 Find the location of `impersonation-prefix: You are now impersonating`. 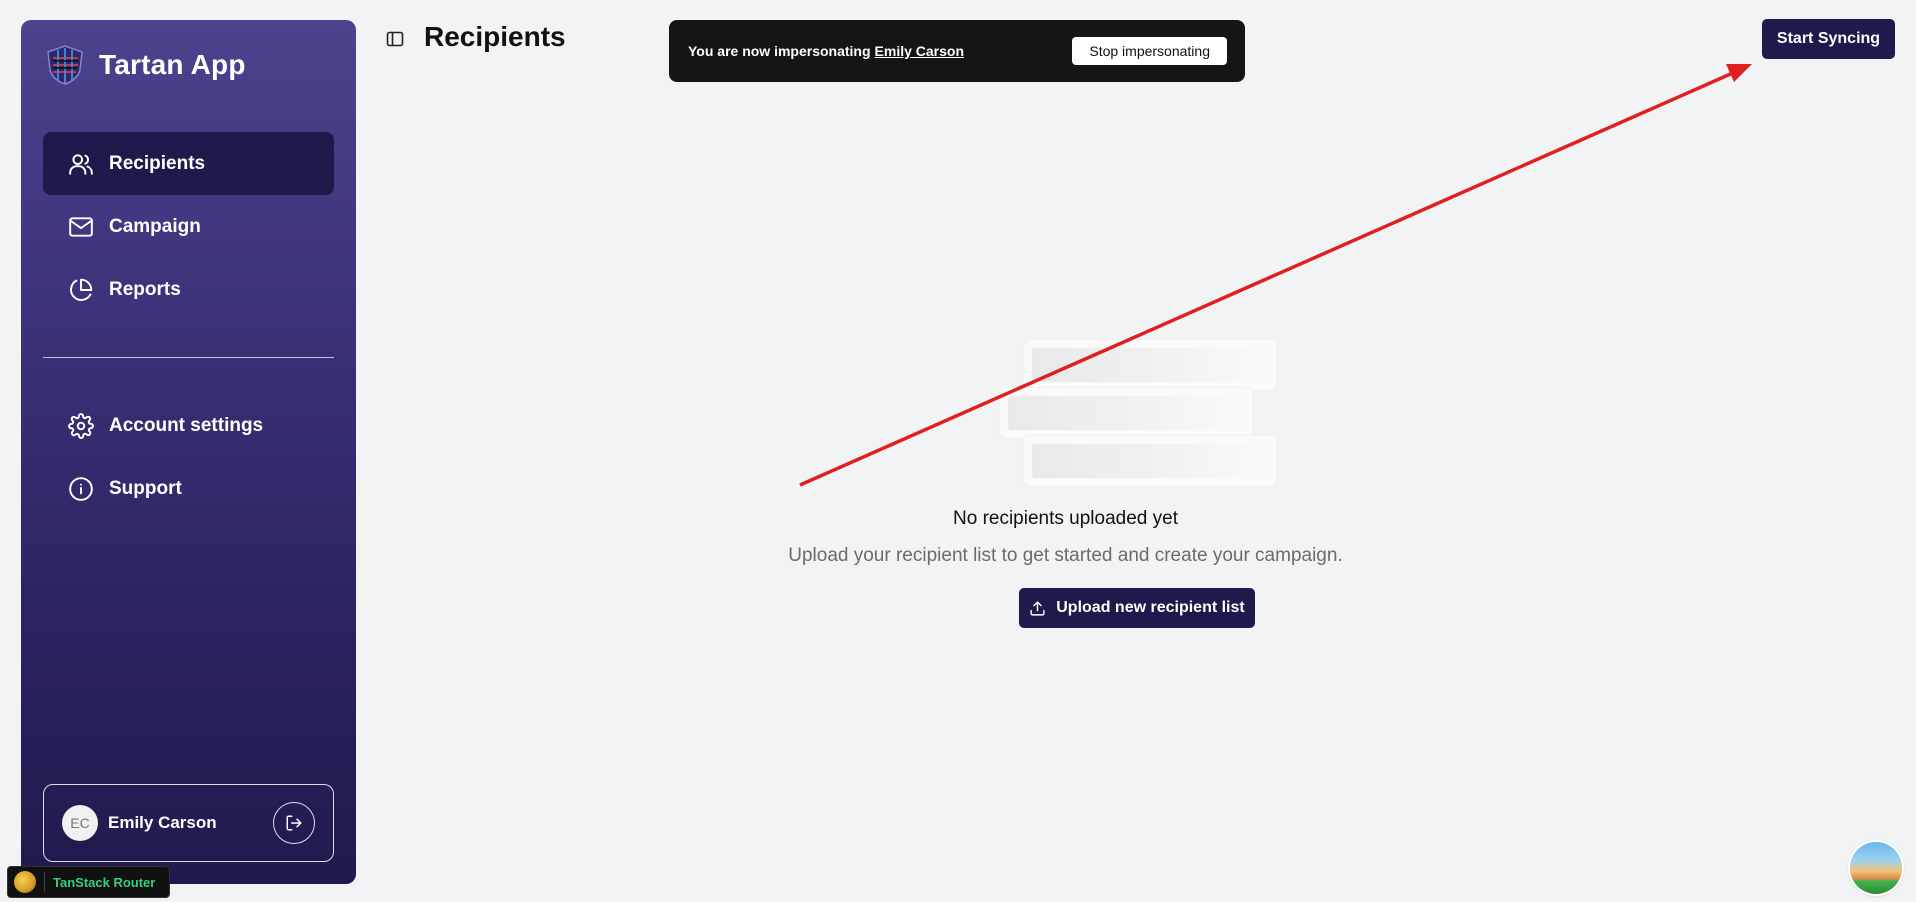

impersonation-prefix: You are now impersonating is located at coordinates (779, 51).